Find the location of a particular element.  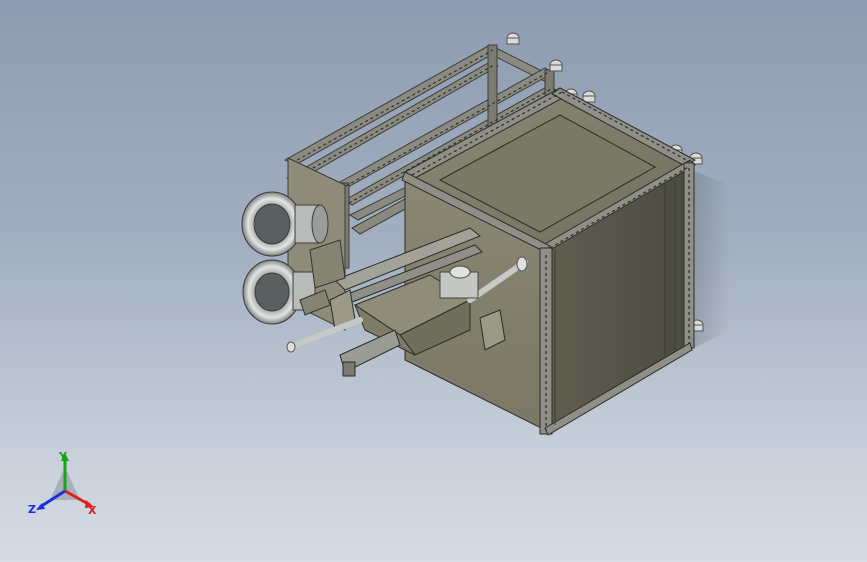

z-axis-label: Z is located at coordinates (32, 509).